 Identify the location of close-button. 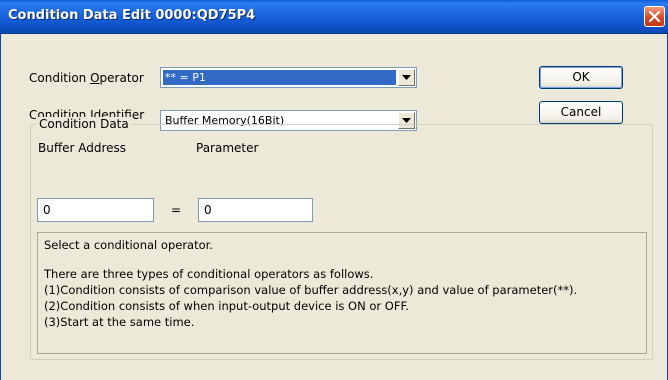
(654, 16).